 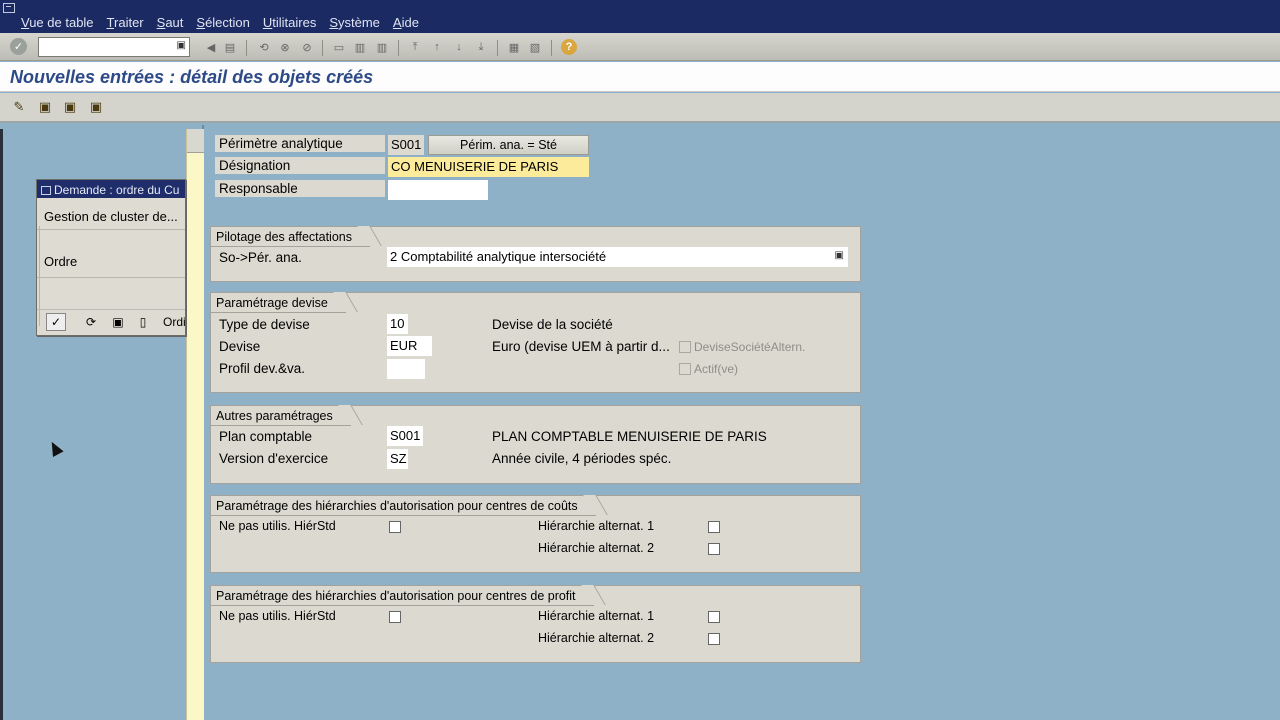 What do you see at coordinates (264, 324) in the screenshot?
I see `type-devise-label: Type de devise` at bounding box center [264, 324].